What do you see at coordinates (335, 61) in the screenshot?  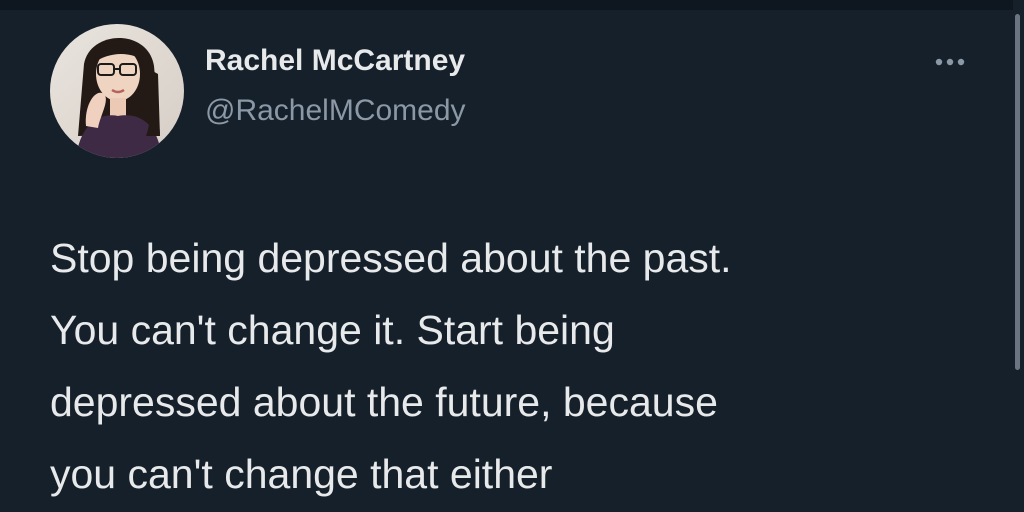 I see `author-name: Rachel McCartney` at bounding box center [335, 61].